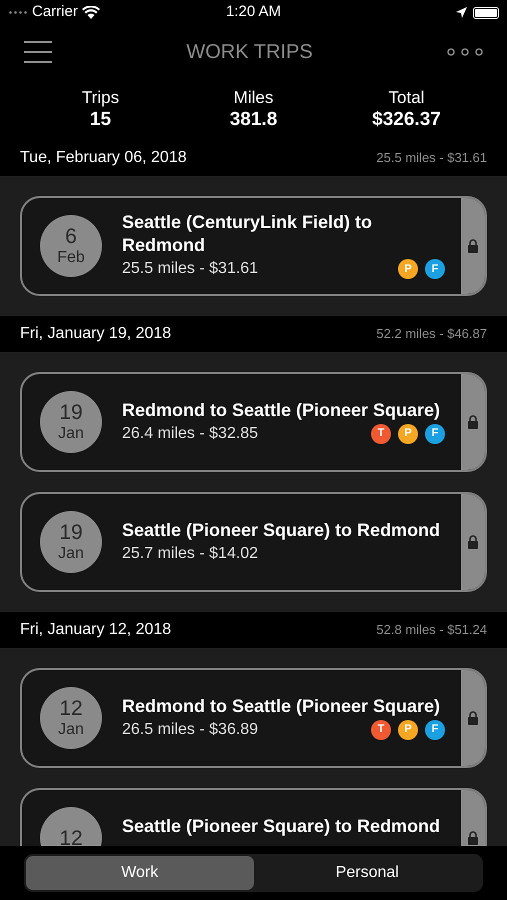  I want to click on trip-card: 6 Feb Seattle (CenturyLink Field) to Redmond 25.5 miles - $31.61 P F, so click(253, 246).